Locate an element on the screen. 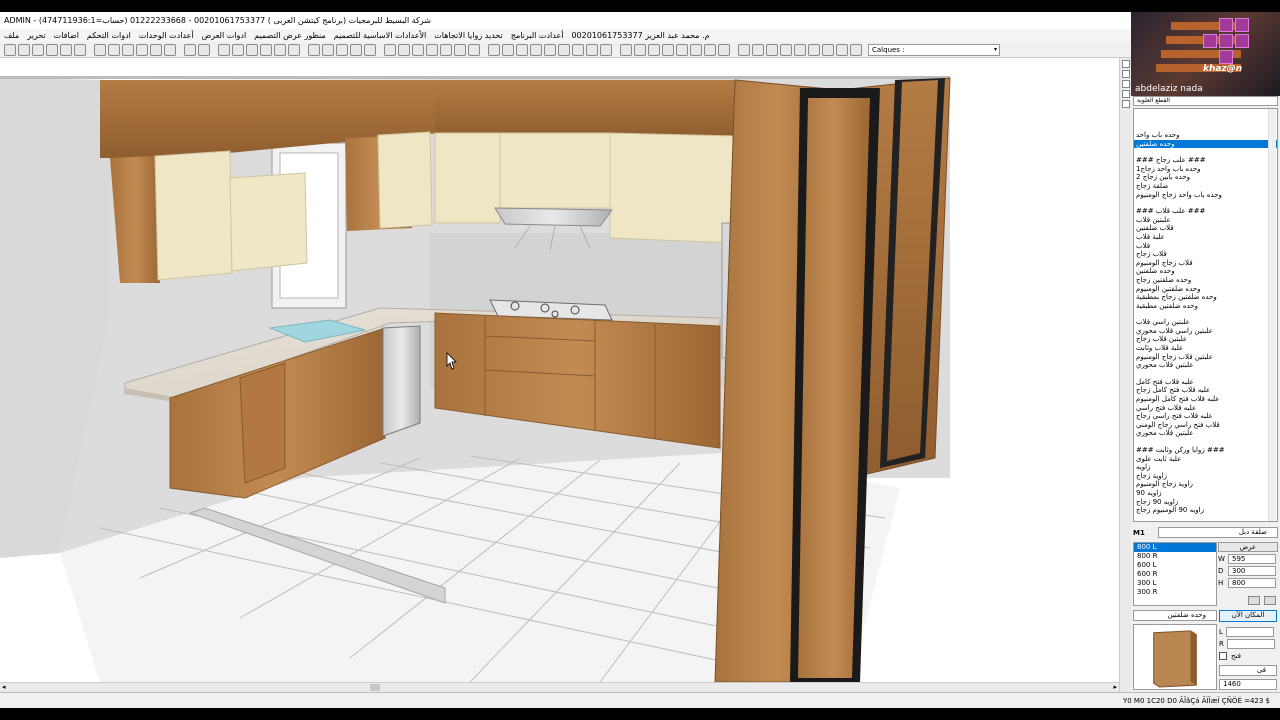  list-item: قلاب زجاج الومنيوم is located at coordinates (1205, 263).